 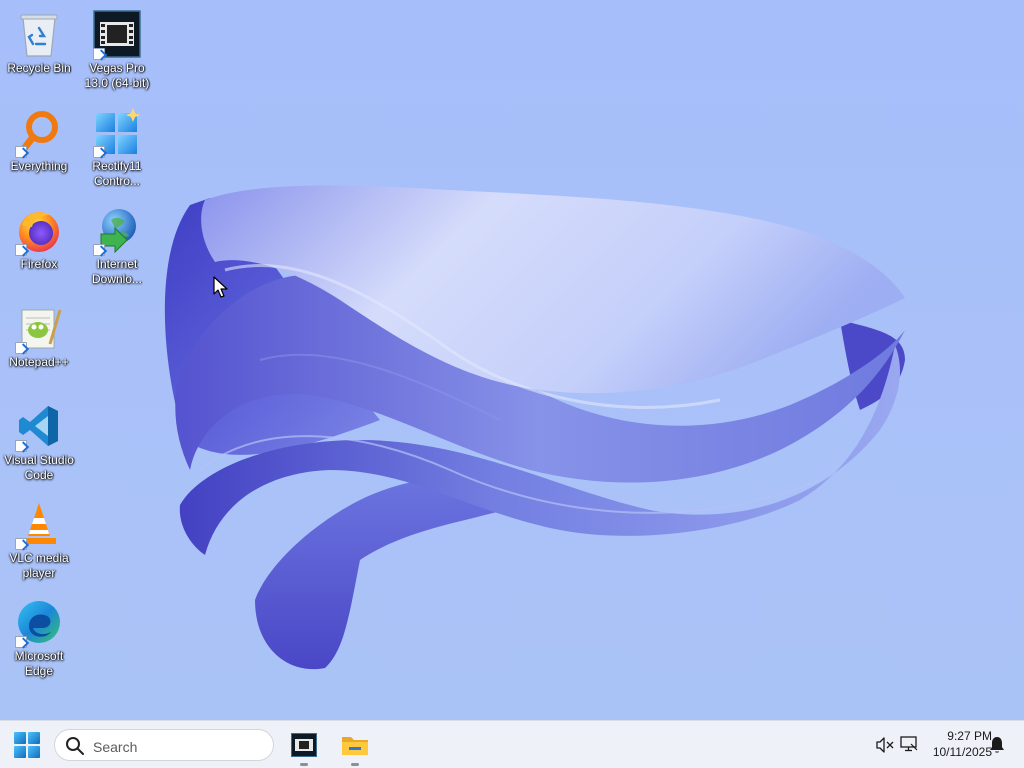 I want to click on notepad-plus-plus-label: Notepad++, so click(x=39, y=362).